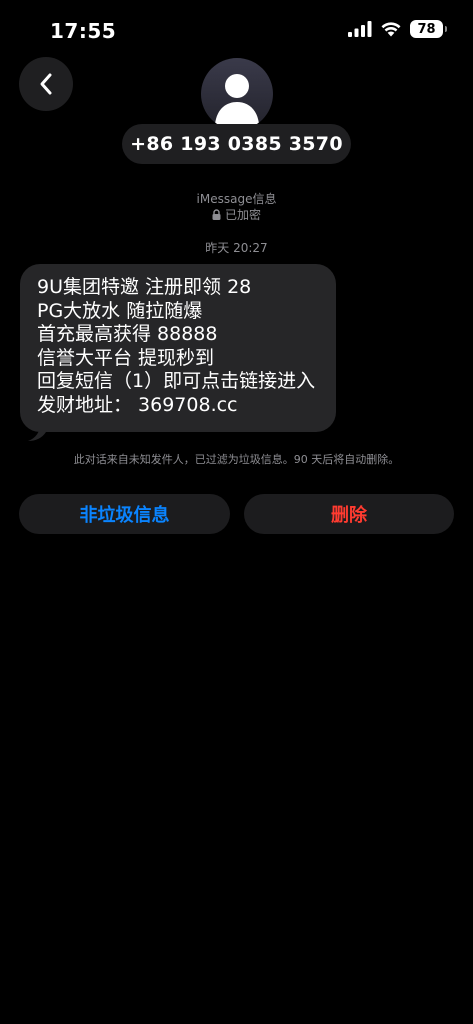 Image resolution: width=473 pixels, height=1024 pixels. Describe the element at coordinates (124, 514) in the screenshot. I see `not-junk-button: 非垃圾信息` at that location.